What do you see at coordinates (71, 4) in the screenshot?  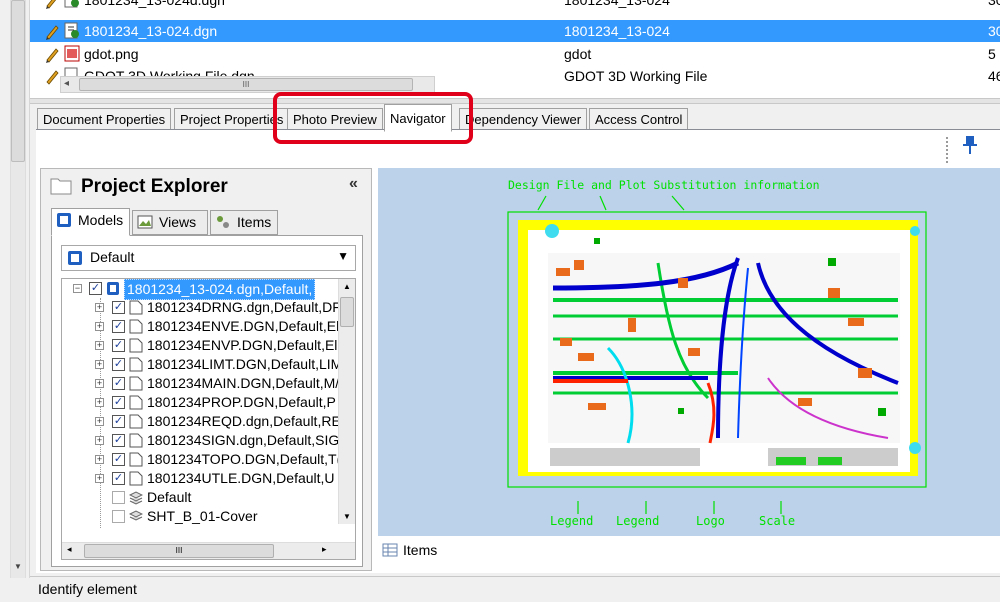 I see `dgn-file-icon` at bounding box center [71, 4].